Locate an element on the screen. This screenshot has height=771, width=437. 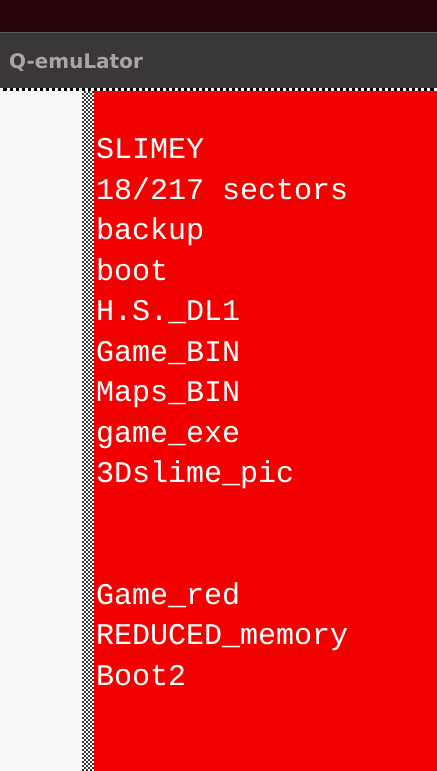
screen-text-line: Game_red is located at coordinates (169, 597).